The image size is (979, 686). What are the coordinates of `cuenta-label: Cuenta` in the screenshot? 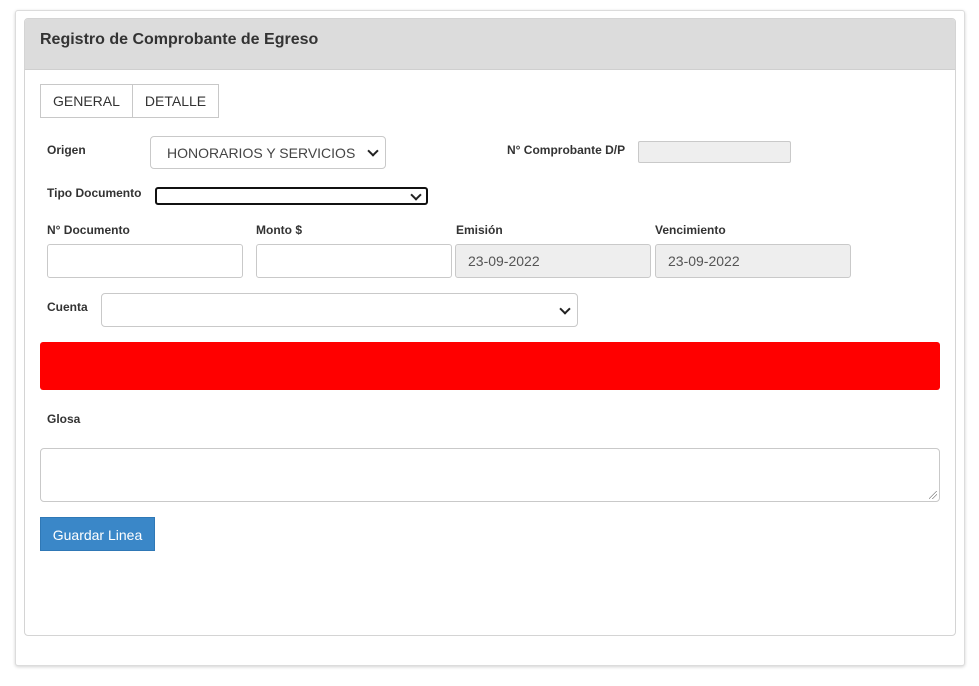 It's located at (67, 307).